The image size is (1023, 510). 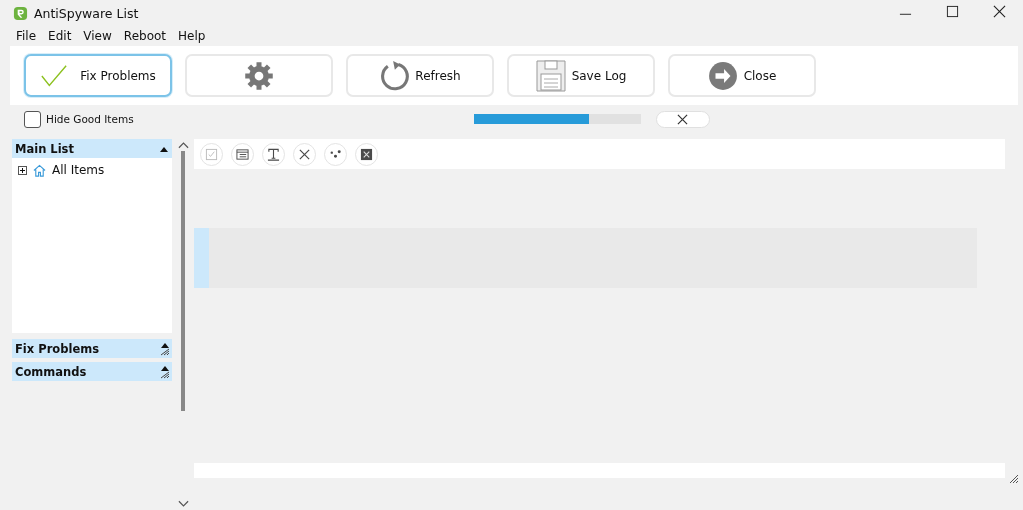 I want to click on scroll-down-icon, so click(x=183, y=504).